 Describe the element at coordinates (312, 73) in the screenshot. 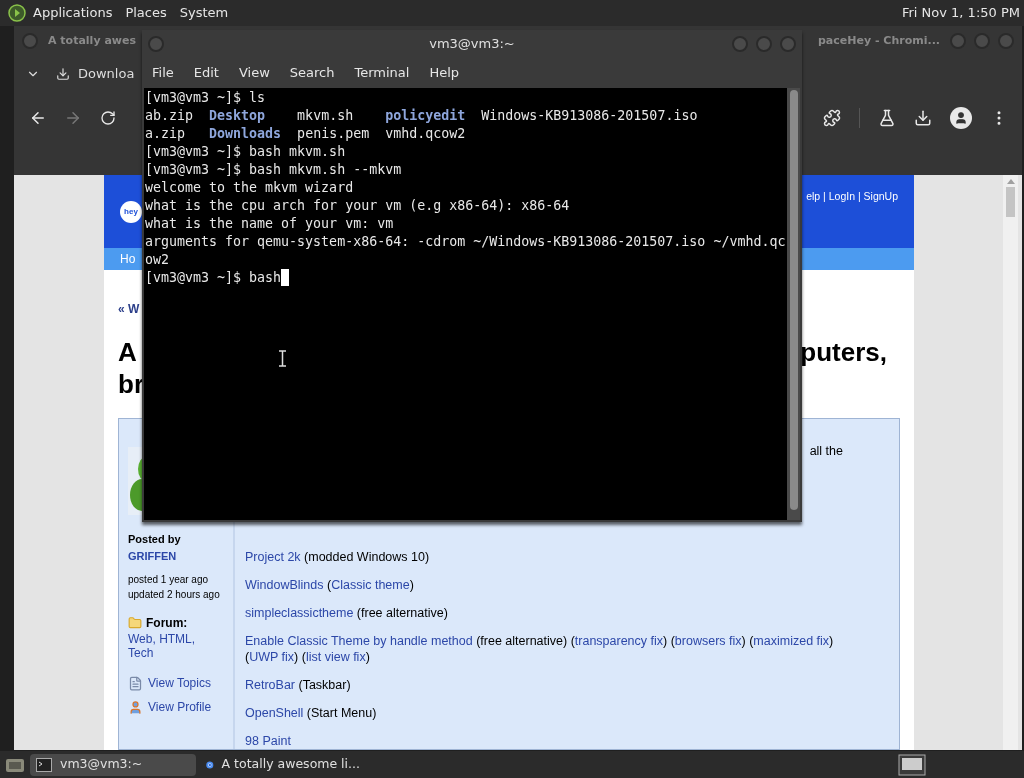

I see `menu-item: Search` at that location.